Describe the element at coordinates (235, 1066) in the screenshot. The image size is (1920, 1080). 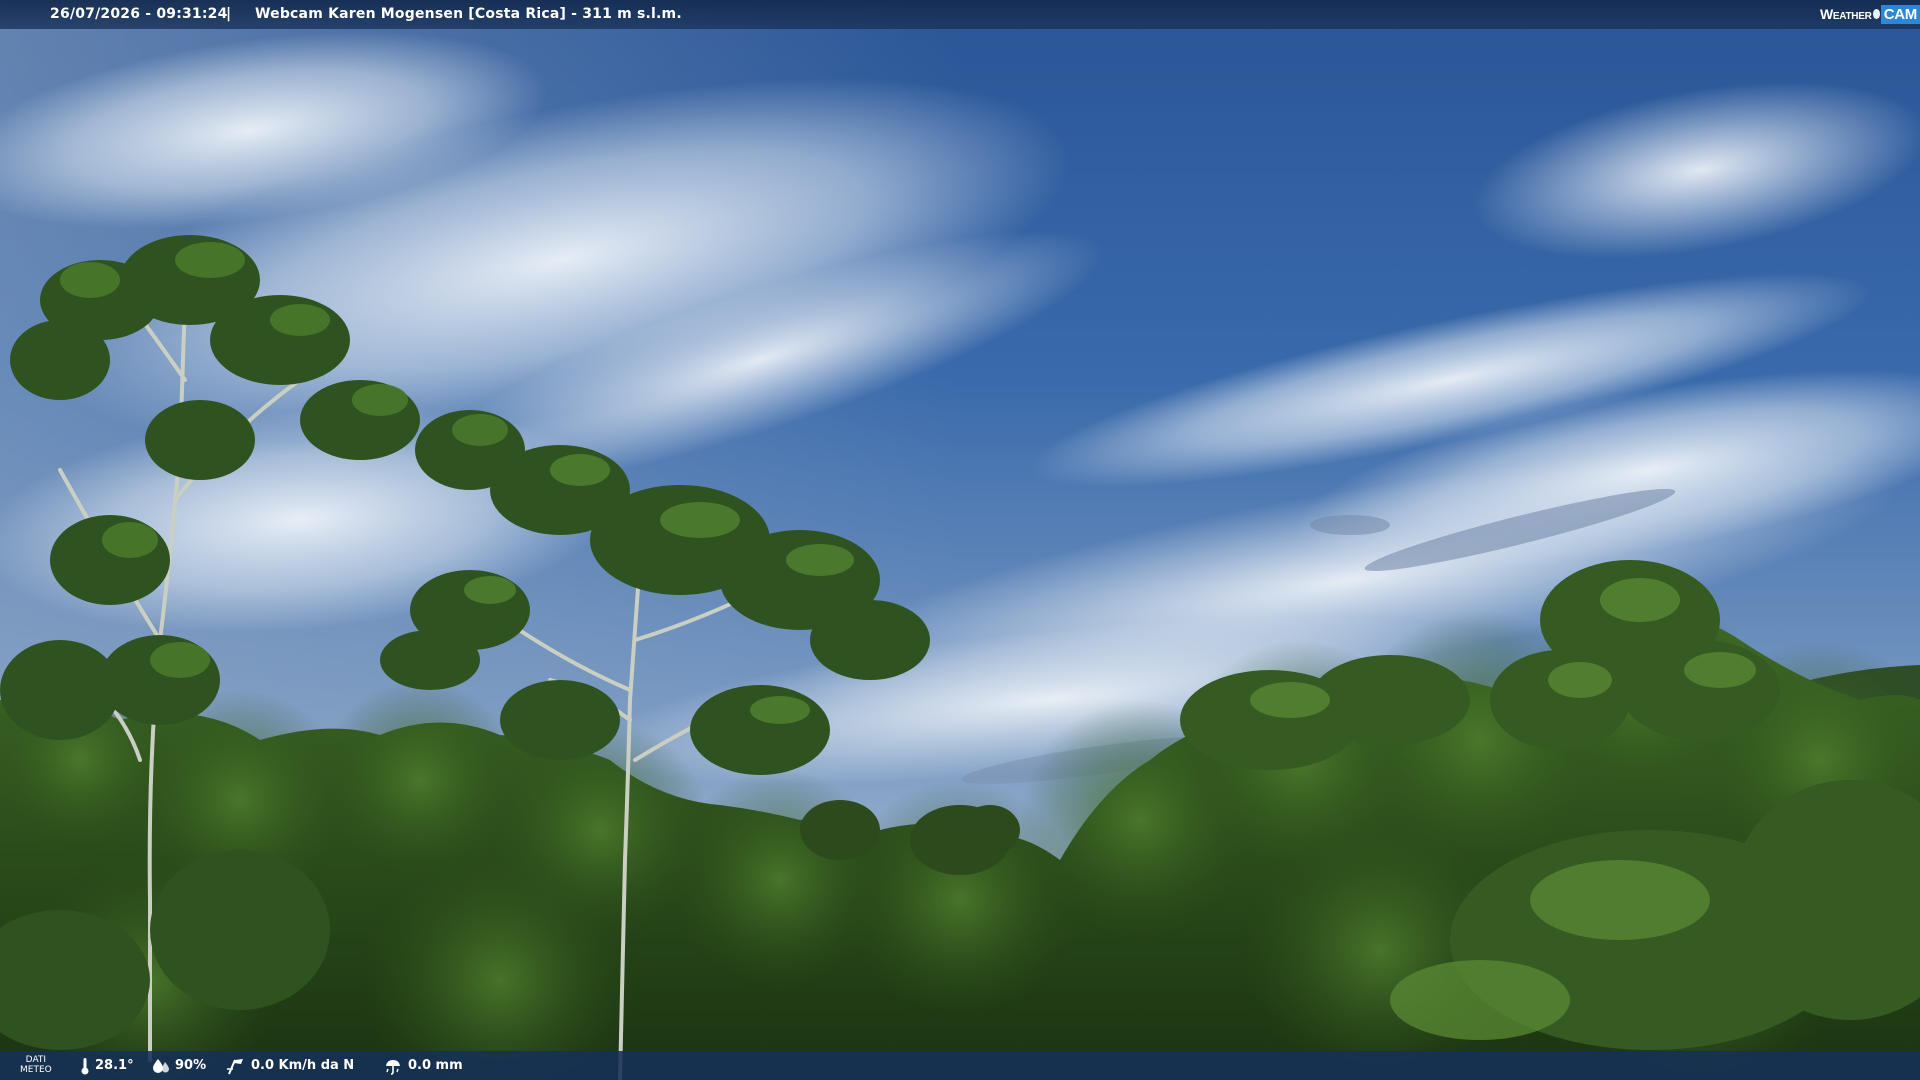
I see `wind-icon` at that location.